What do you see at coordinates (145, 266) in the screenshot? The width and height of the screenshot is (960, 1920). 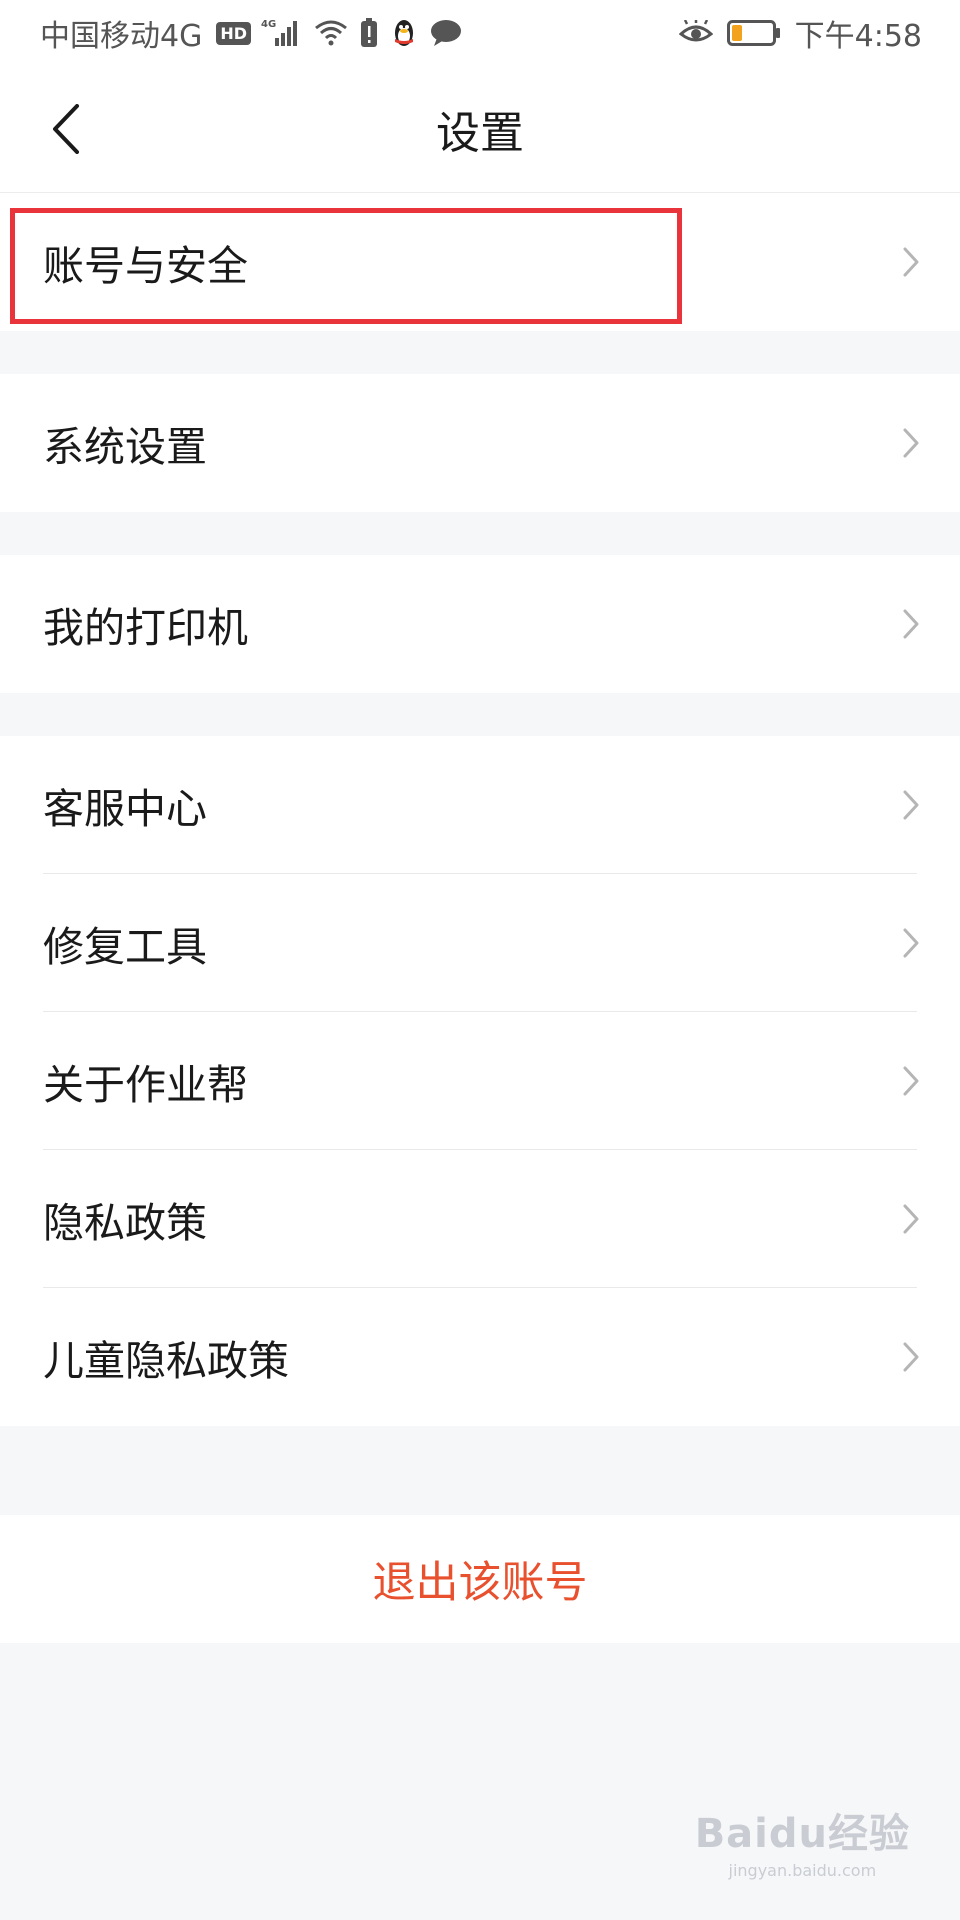 I see `row-label: 账号与安全` at bounding box center [145, 266].